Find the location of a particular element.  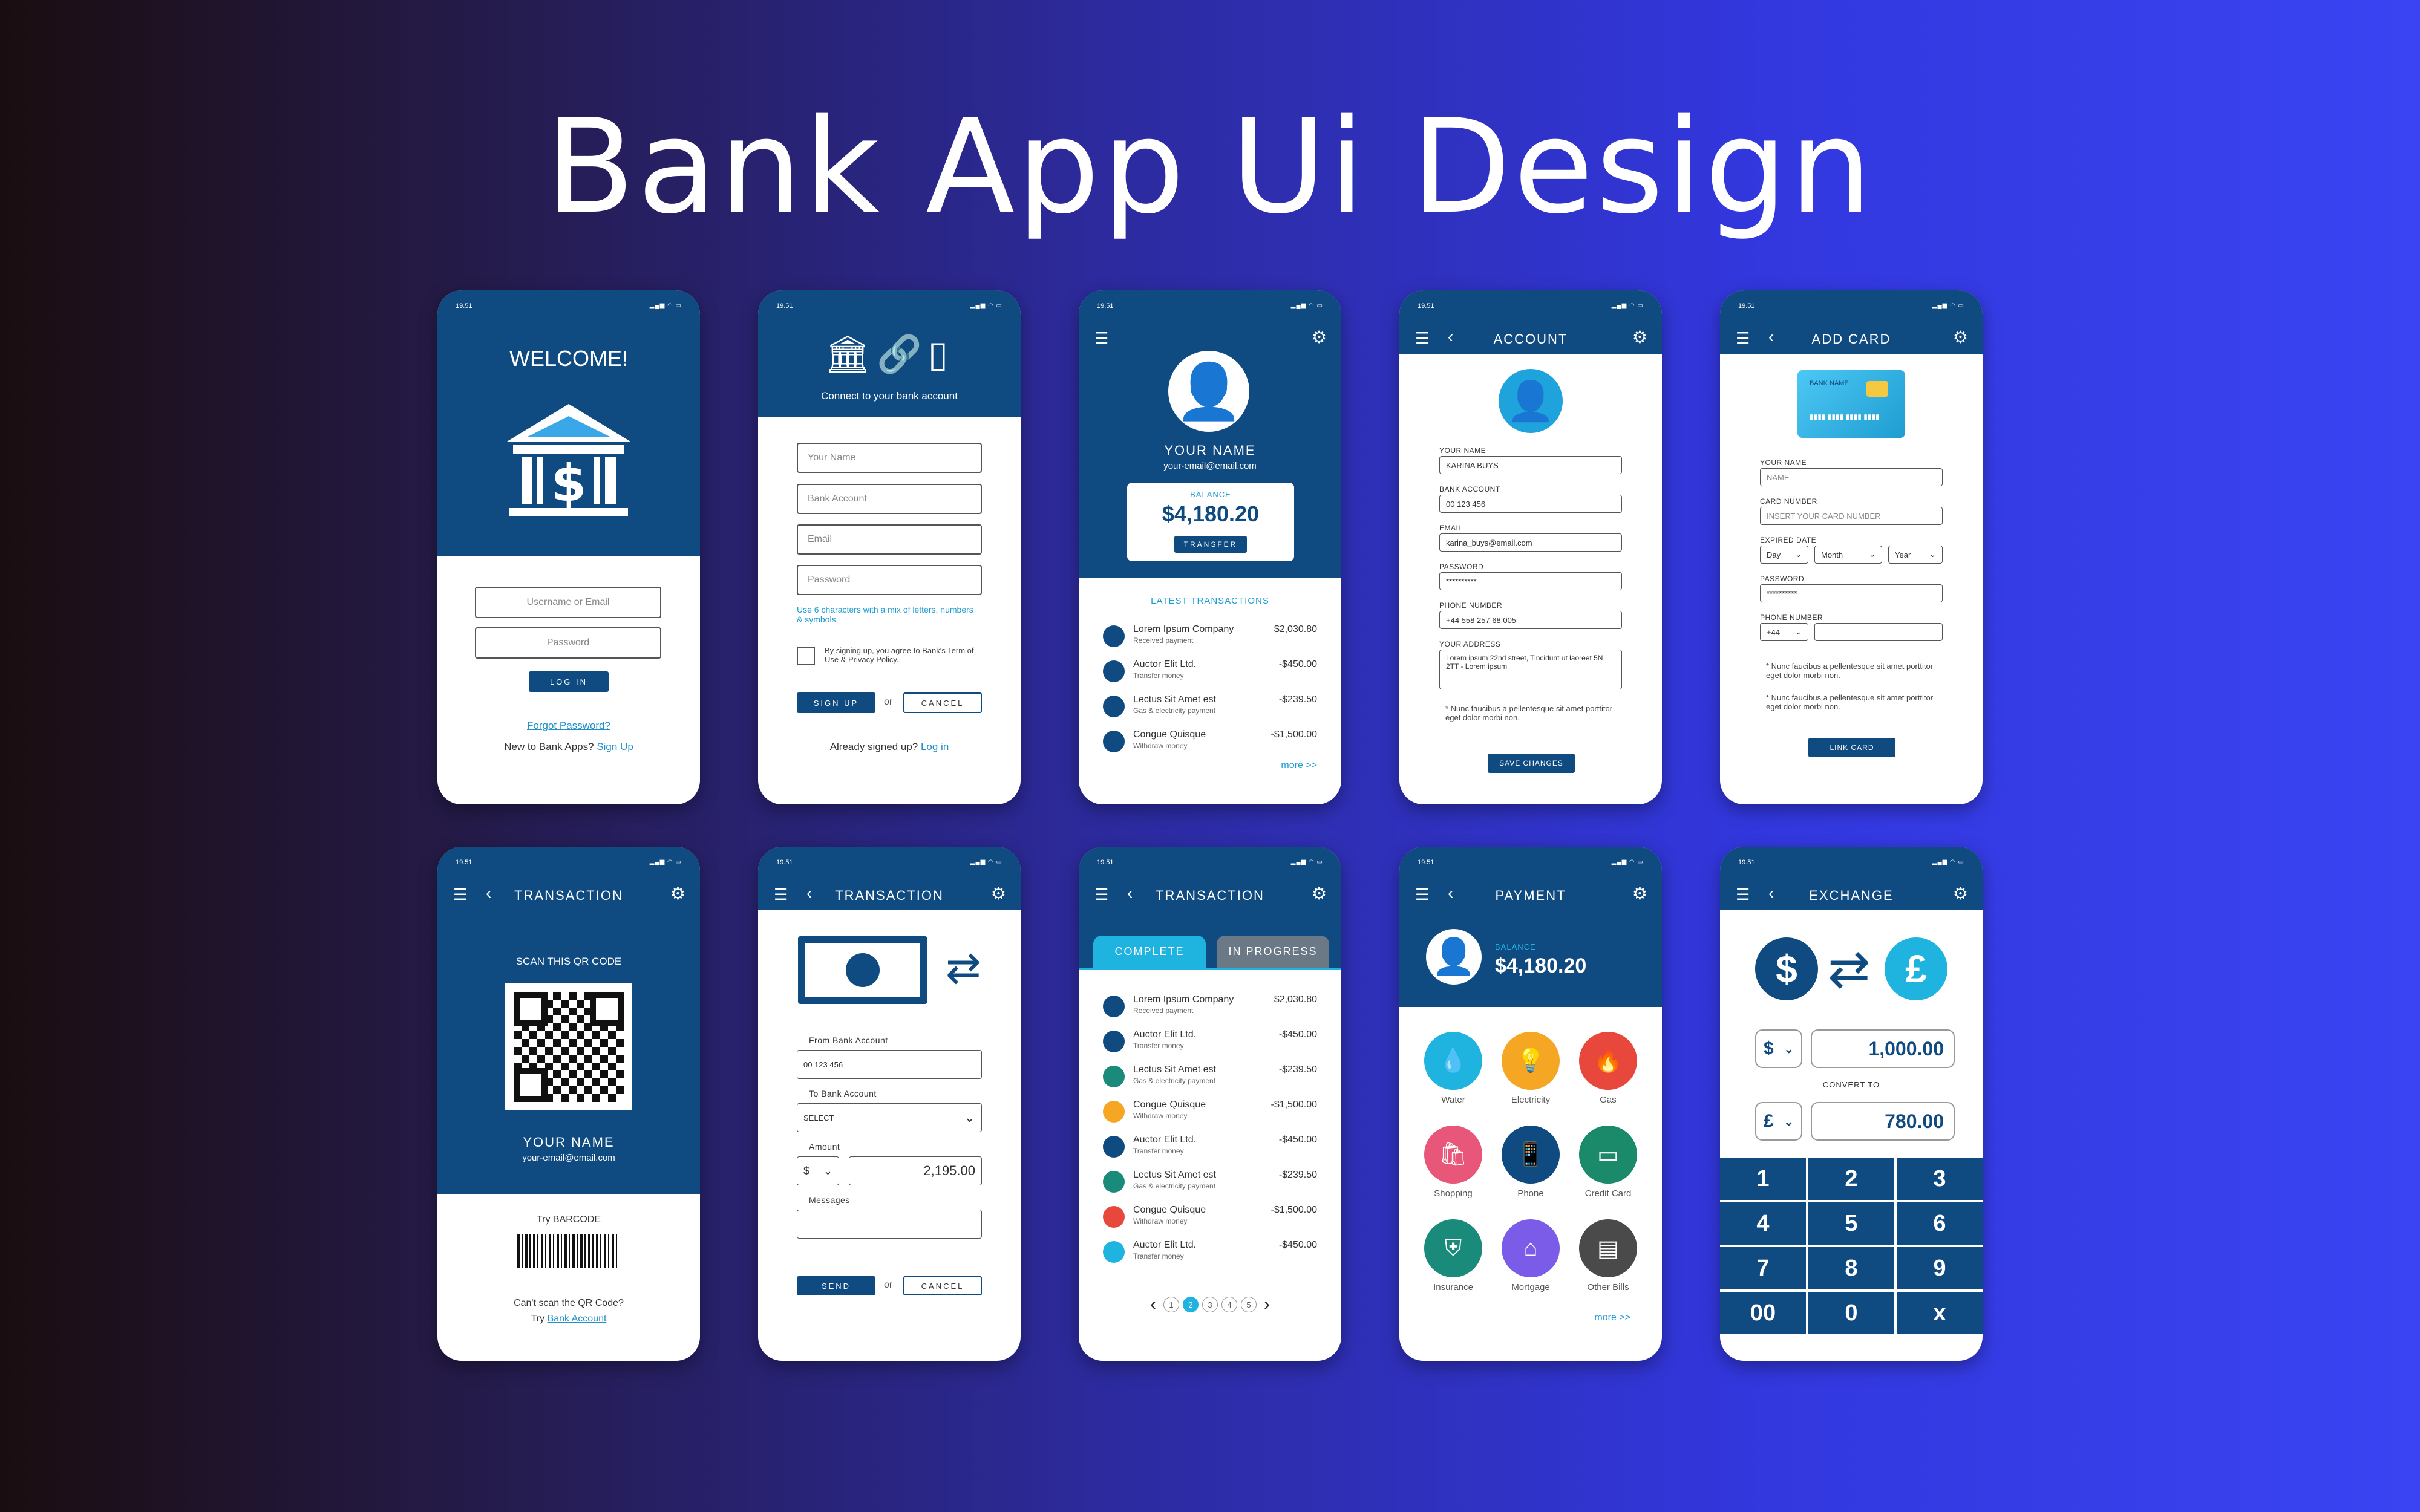

tab-complete: COMPLETE is located at coordinates (1149, 952).